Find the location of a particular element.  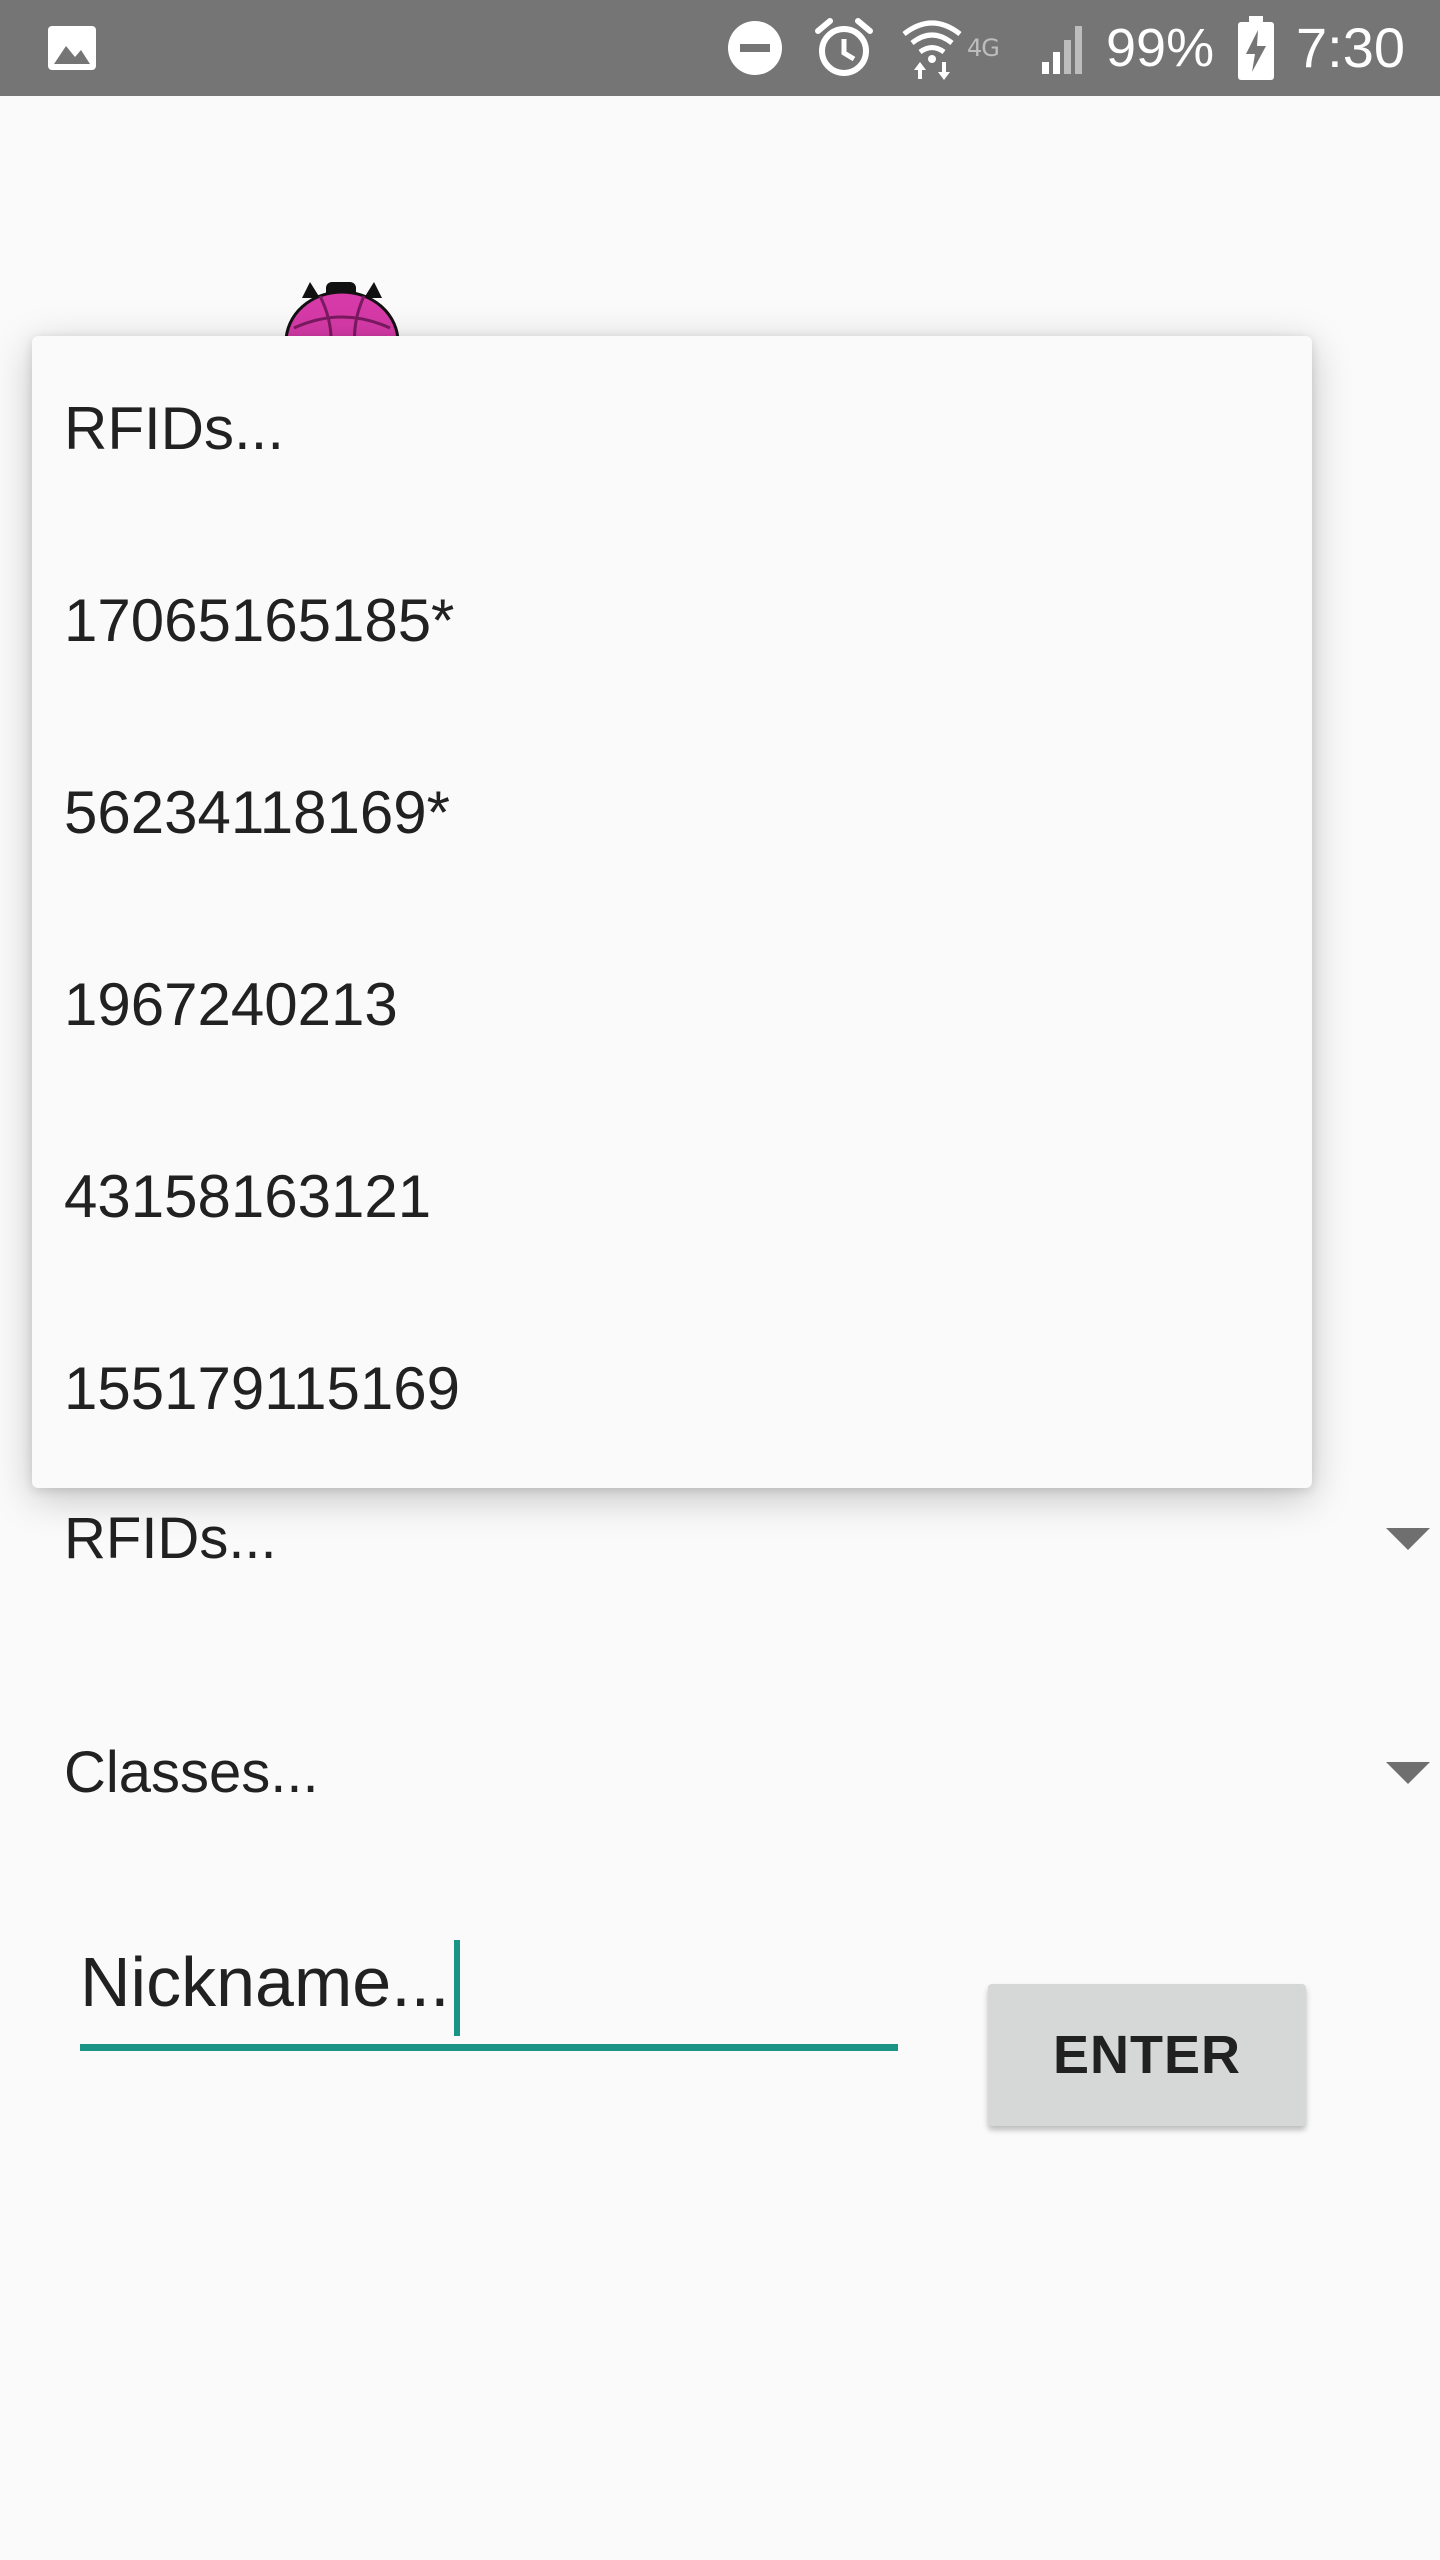

dropdown-option: 17065165185* is located at coordinates (672, 624).